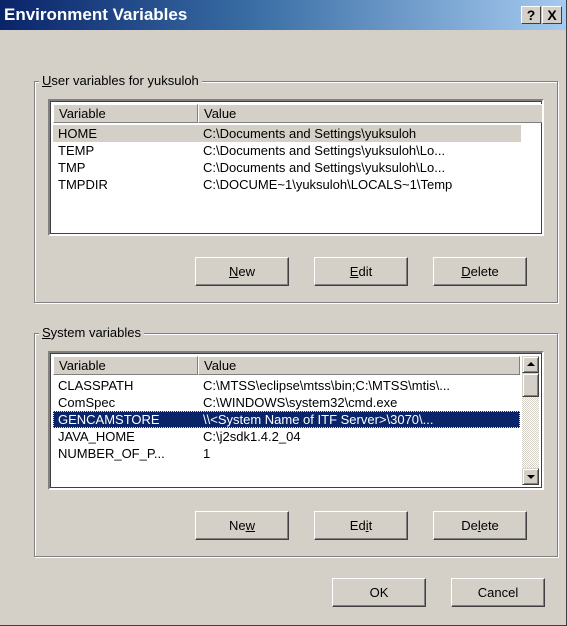 This screenshot has width=567, height=626. Describe the element at coordinates (498, 592) in the screenshot. I see `cancel-button: Cancel` at that location.